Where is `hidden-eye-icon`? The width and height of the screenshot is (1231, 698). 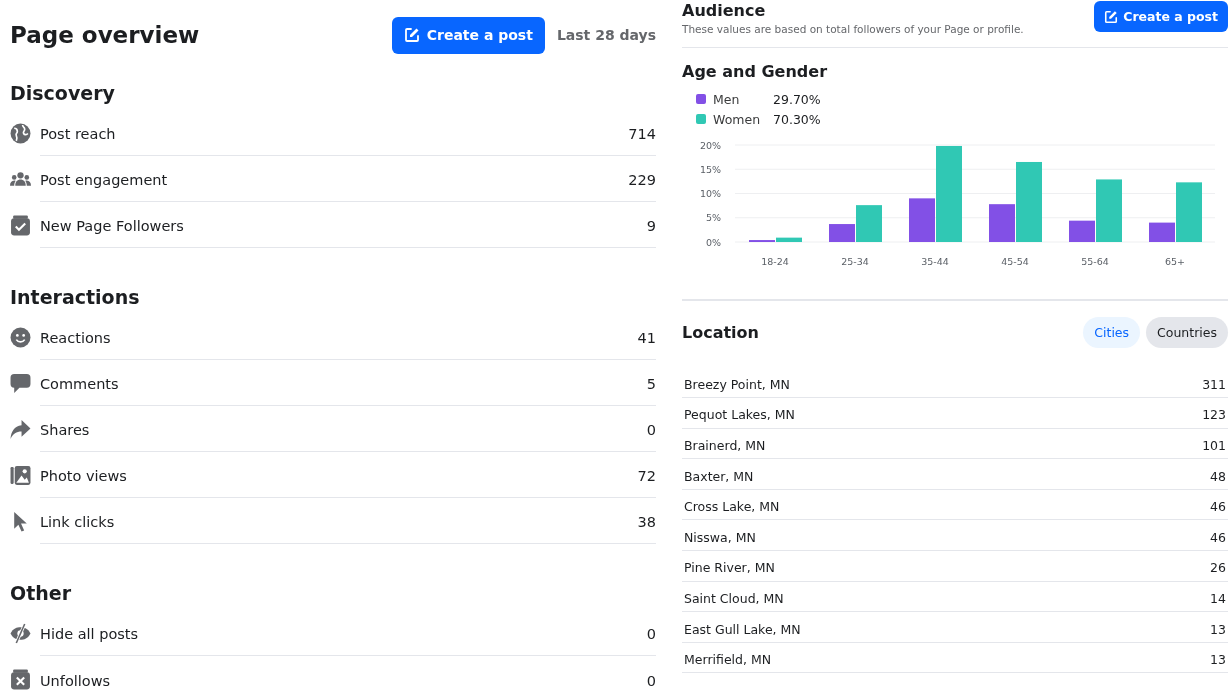 hidden-eye-icon is located at coordinates (20, 633).